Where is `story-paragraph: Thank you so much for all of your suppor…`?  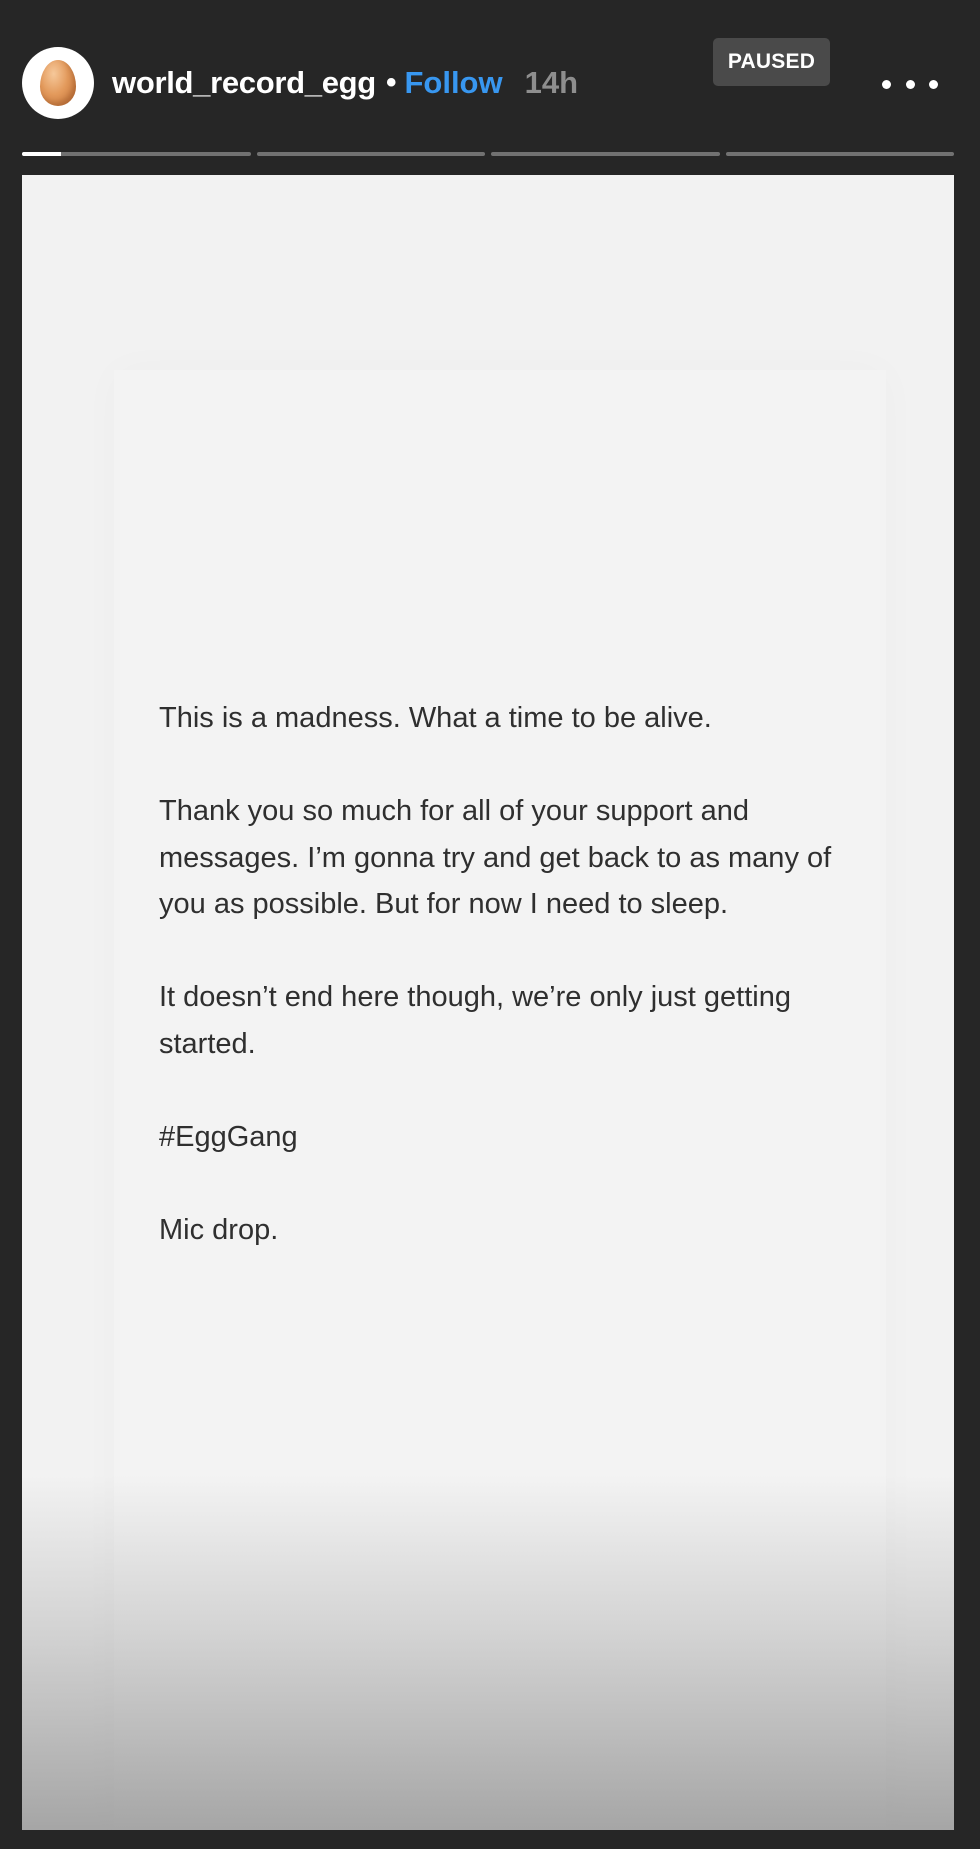 story-paragraph: Thank you so much for all of your suppor… is located at coordinates (495, 857).